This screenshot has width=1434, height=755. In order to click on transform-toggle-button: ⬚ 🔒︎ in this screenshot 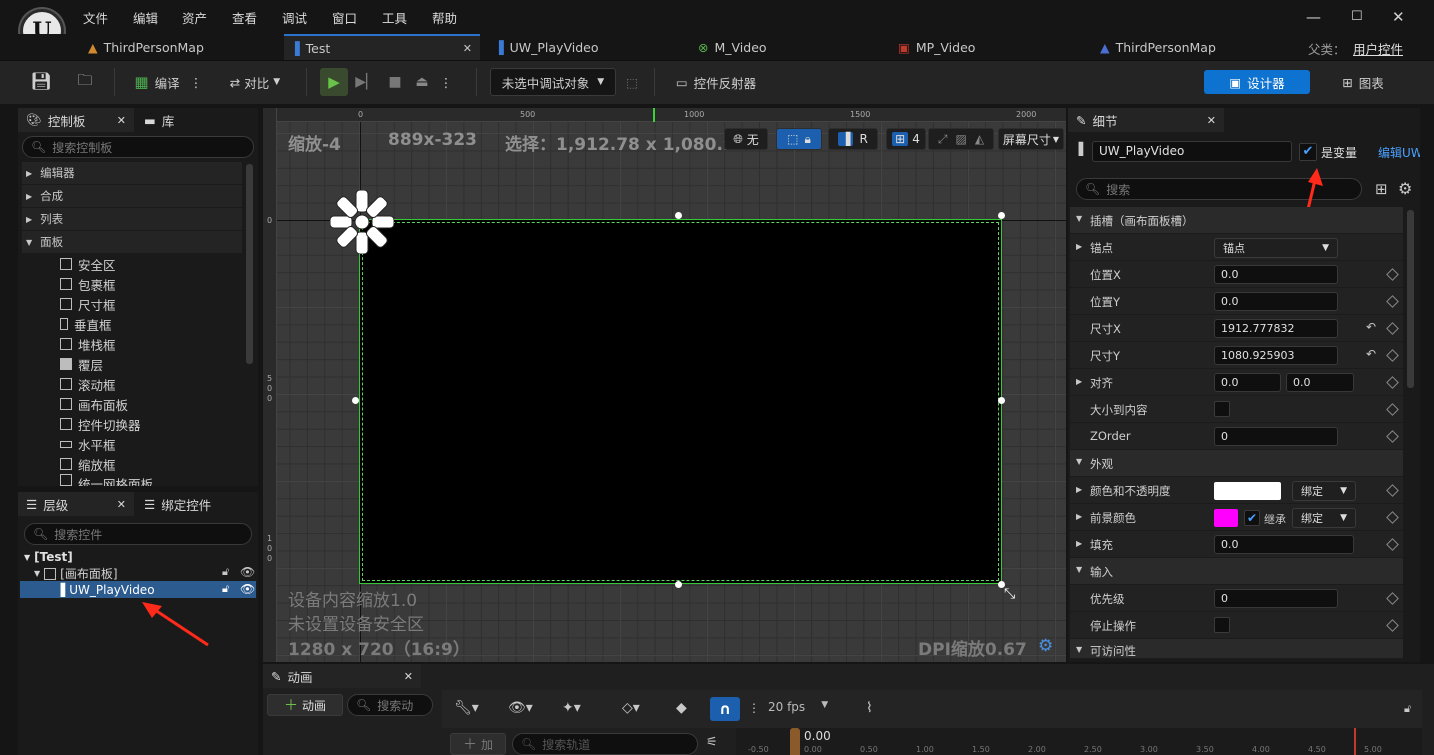, I will do `click(799, 139)`.